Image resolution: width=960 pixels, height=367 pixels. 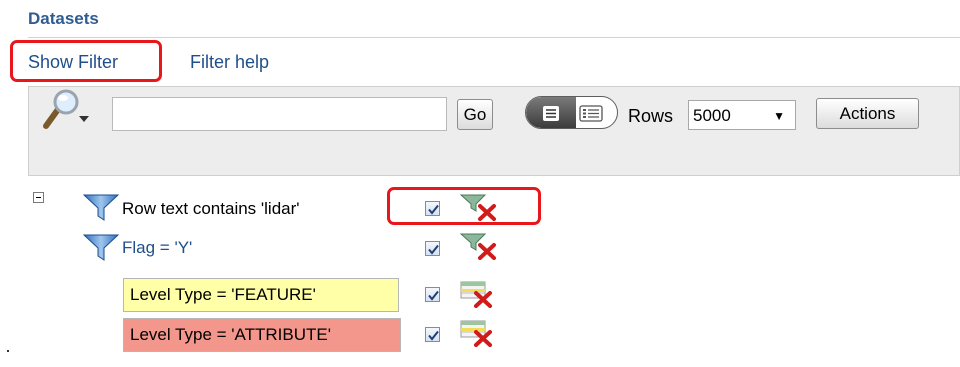 What do you see at coordinates (478, 248) in the screenshot?
I see `remove-filter-icon` at bounding box center [478, 248].